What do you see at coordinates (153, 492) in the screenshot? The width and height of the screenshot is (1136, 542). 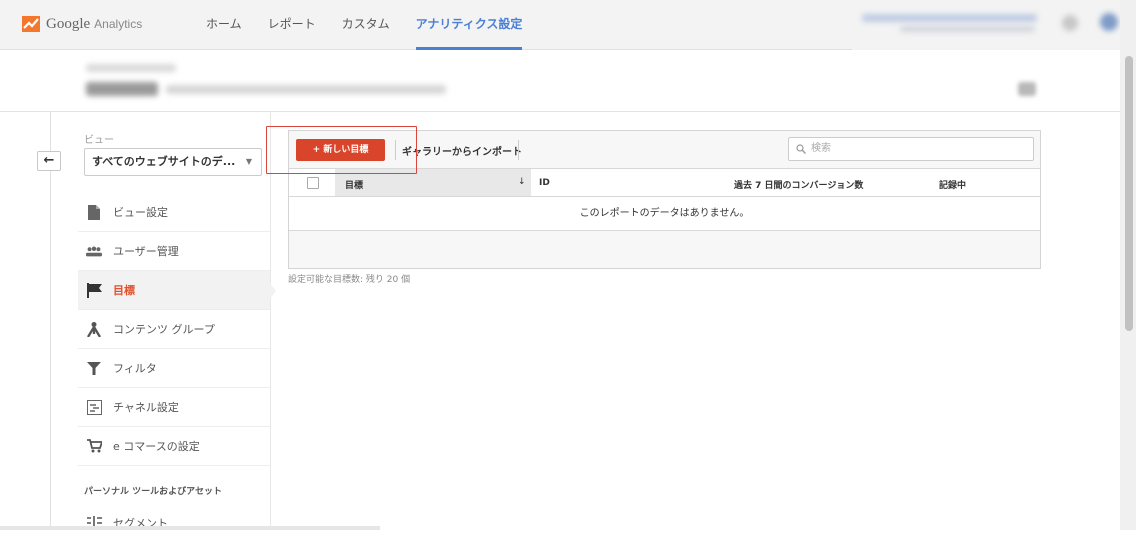 I see `section-personal-tools: パーソナル ツールおよびアセット` at bounding box center [153, 492].